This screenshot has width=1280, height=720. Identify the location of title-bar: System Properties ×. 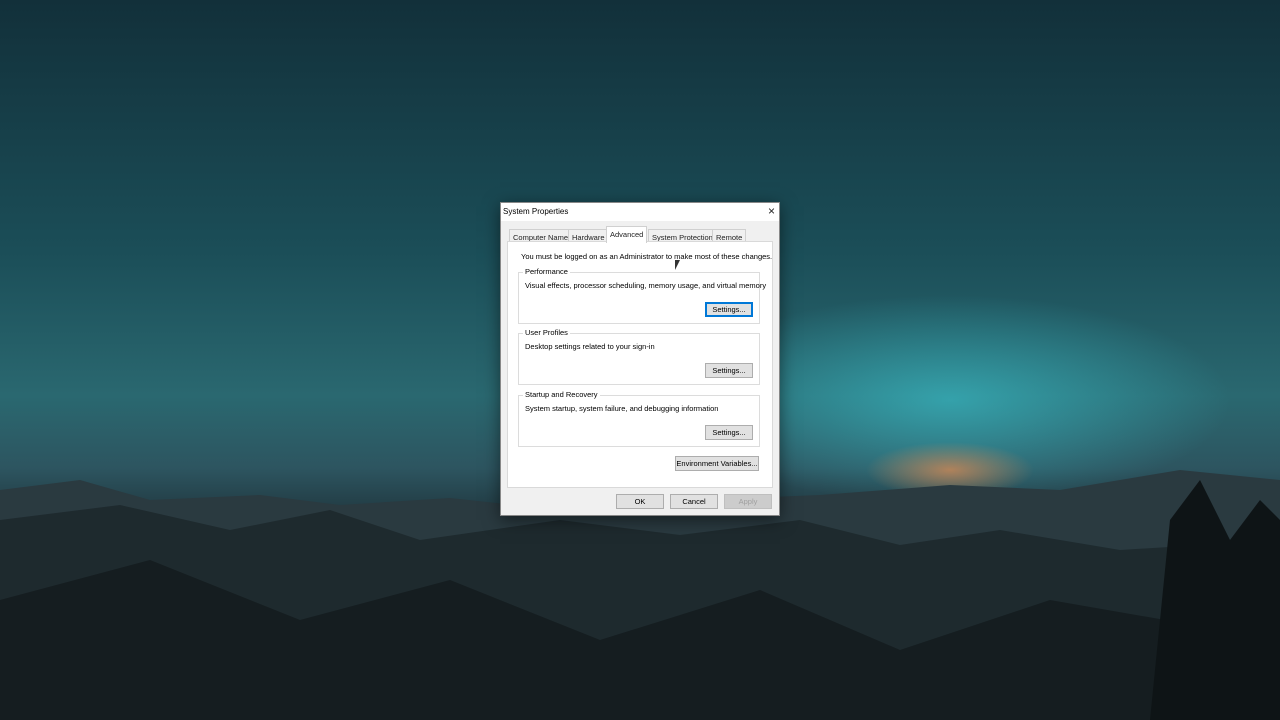
(640, 212).